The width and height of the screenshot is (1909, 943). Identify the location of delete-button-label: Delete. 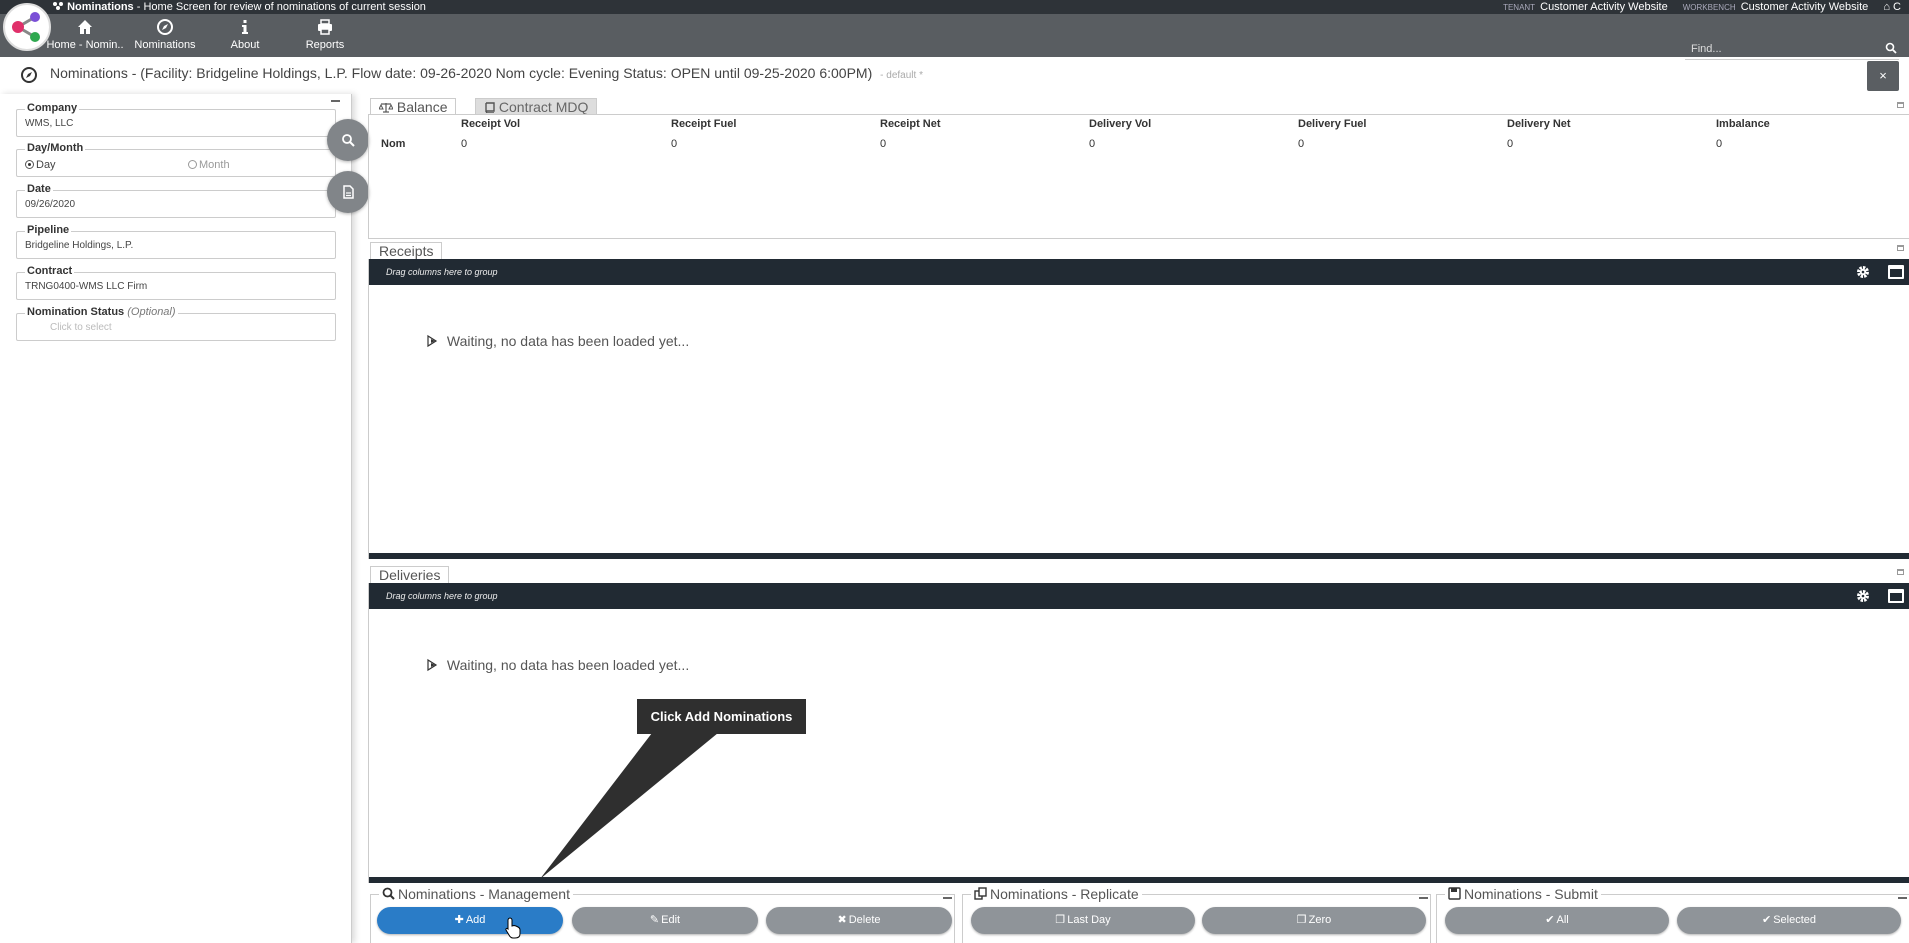
(864, 920).